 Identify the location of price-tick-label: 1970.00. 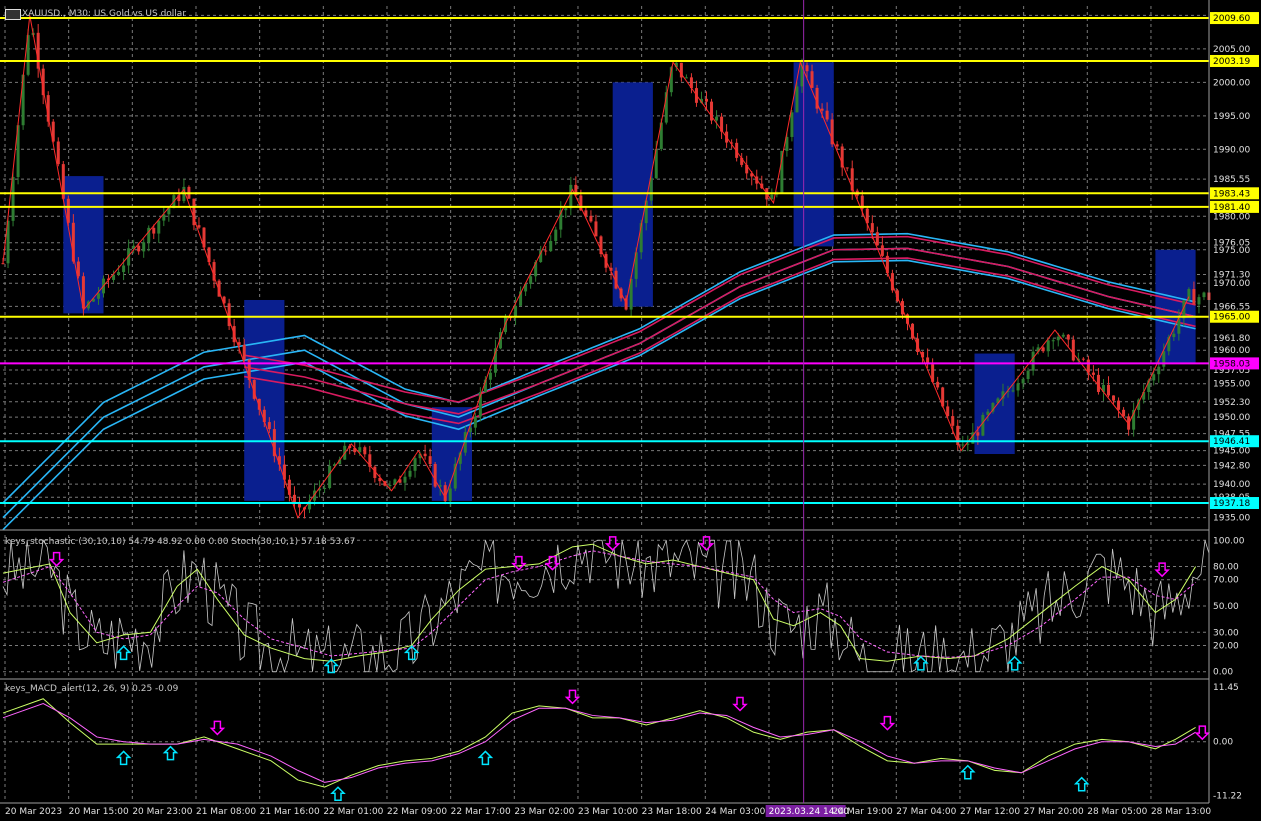
(1231, 284).